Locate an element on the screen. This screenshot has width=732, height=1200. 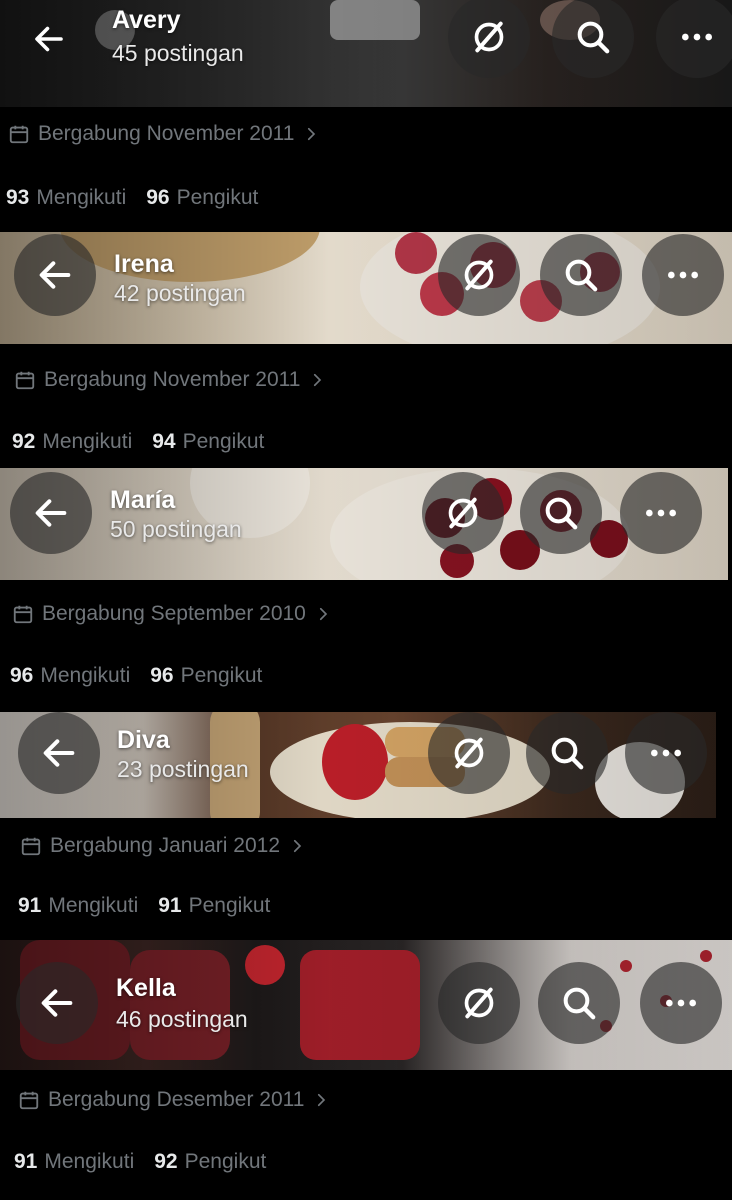
follow-stats: 96 Mengikuti 96 Pengikut is located at coordinates (146, 676).